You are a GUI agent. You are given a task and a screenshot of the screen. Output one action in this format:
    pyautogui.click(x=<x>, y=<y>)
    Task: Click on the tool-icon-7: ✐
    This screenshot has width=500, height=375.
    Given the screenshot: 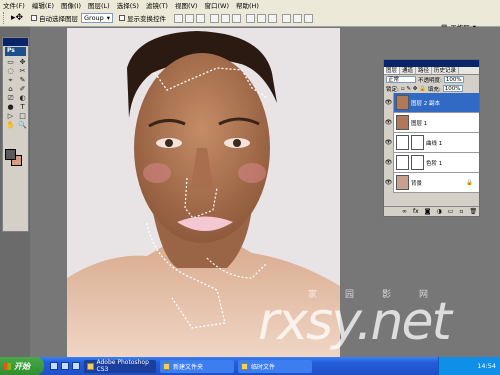 What is the action you would take?
    pyautogui.click(x=22, y=89)
    